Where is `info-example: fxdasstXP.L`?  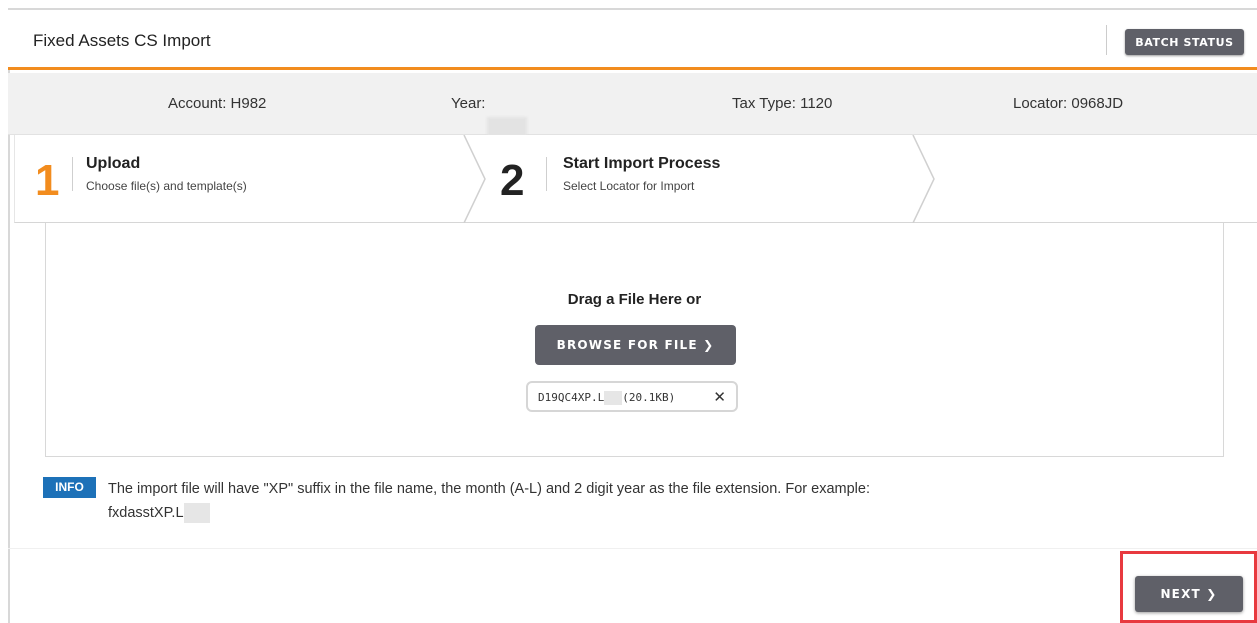
info-example: fxdasstXP.L is located at coordinates (146, 513).